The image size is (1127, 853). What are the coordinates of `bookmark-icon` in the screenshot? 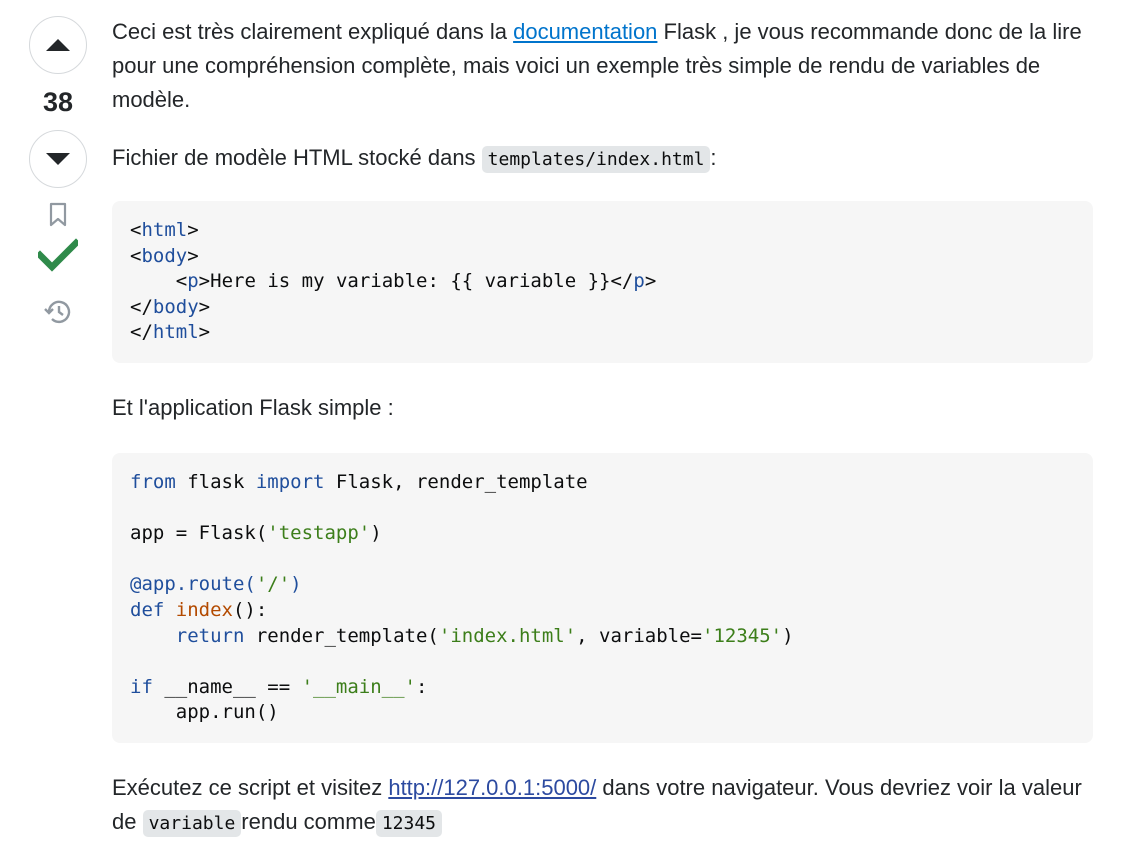 It's located at (58, 214).